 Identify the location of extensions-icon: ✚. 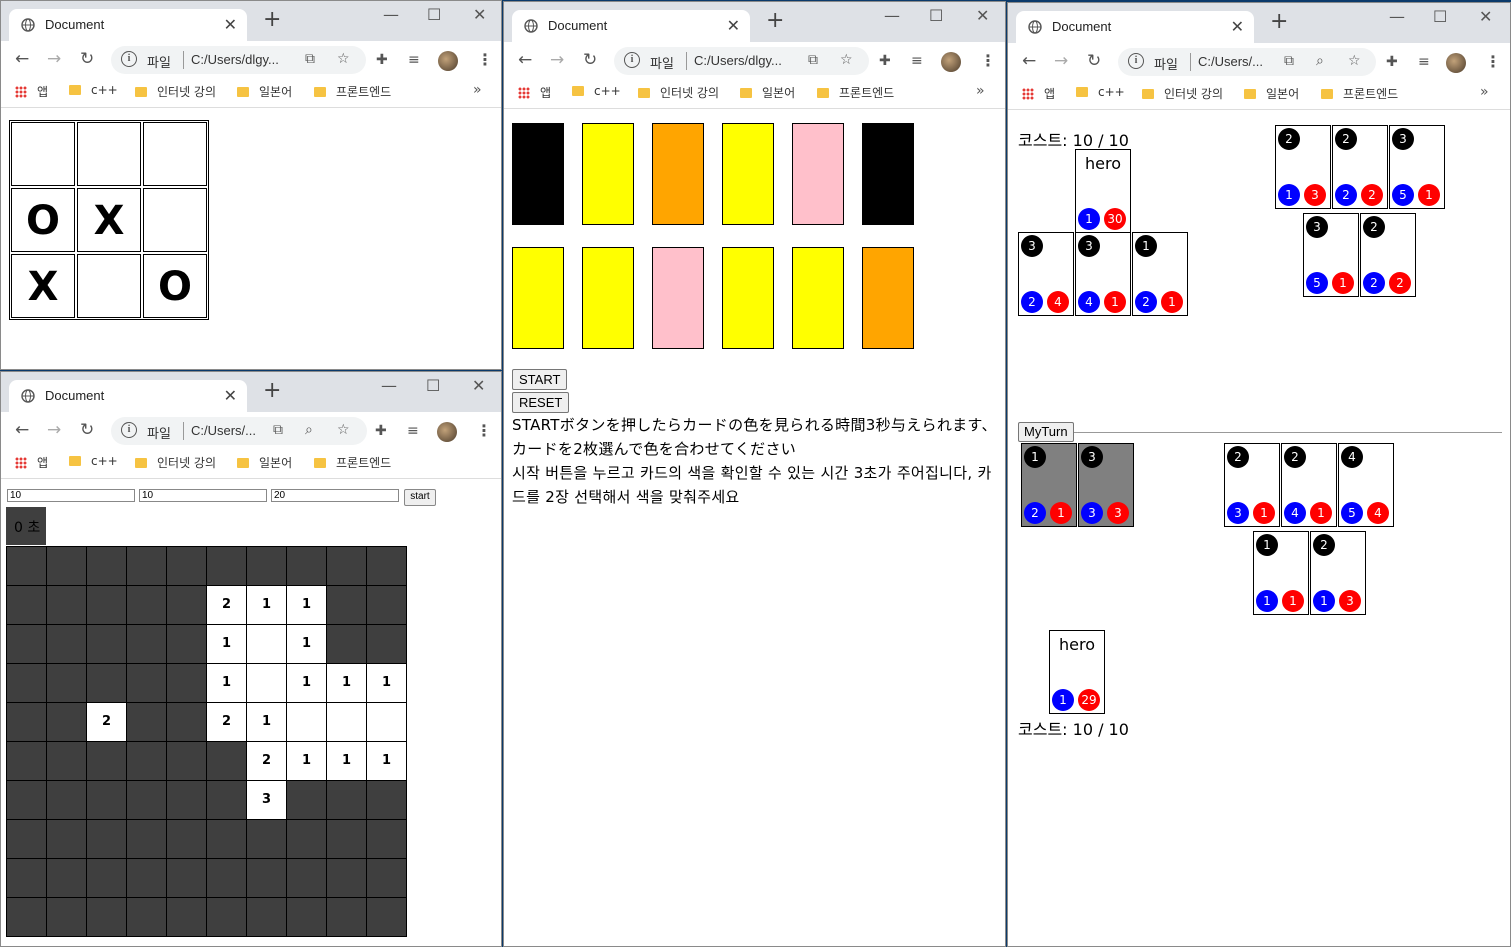
(1392, 62).